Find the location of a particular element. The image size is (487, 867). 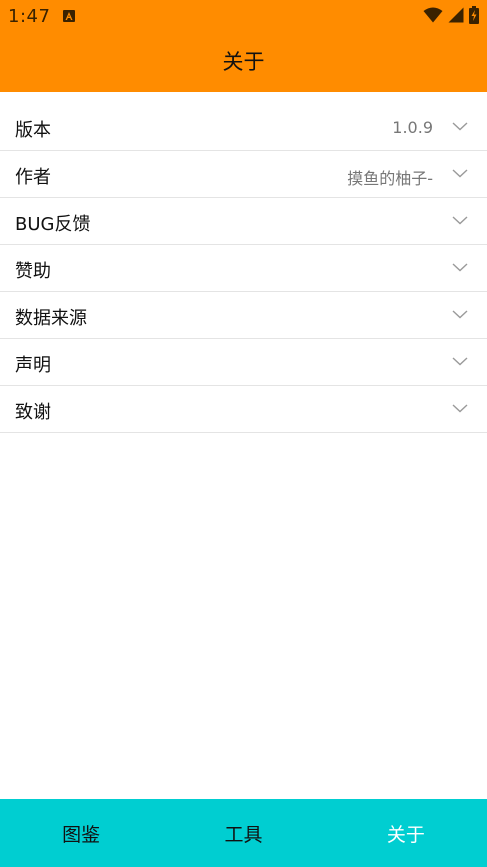

status-icons is located at coordinates (451, 15).